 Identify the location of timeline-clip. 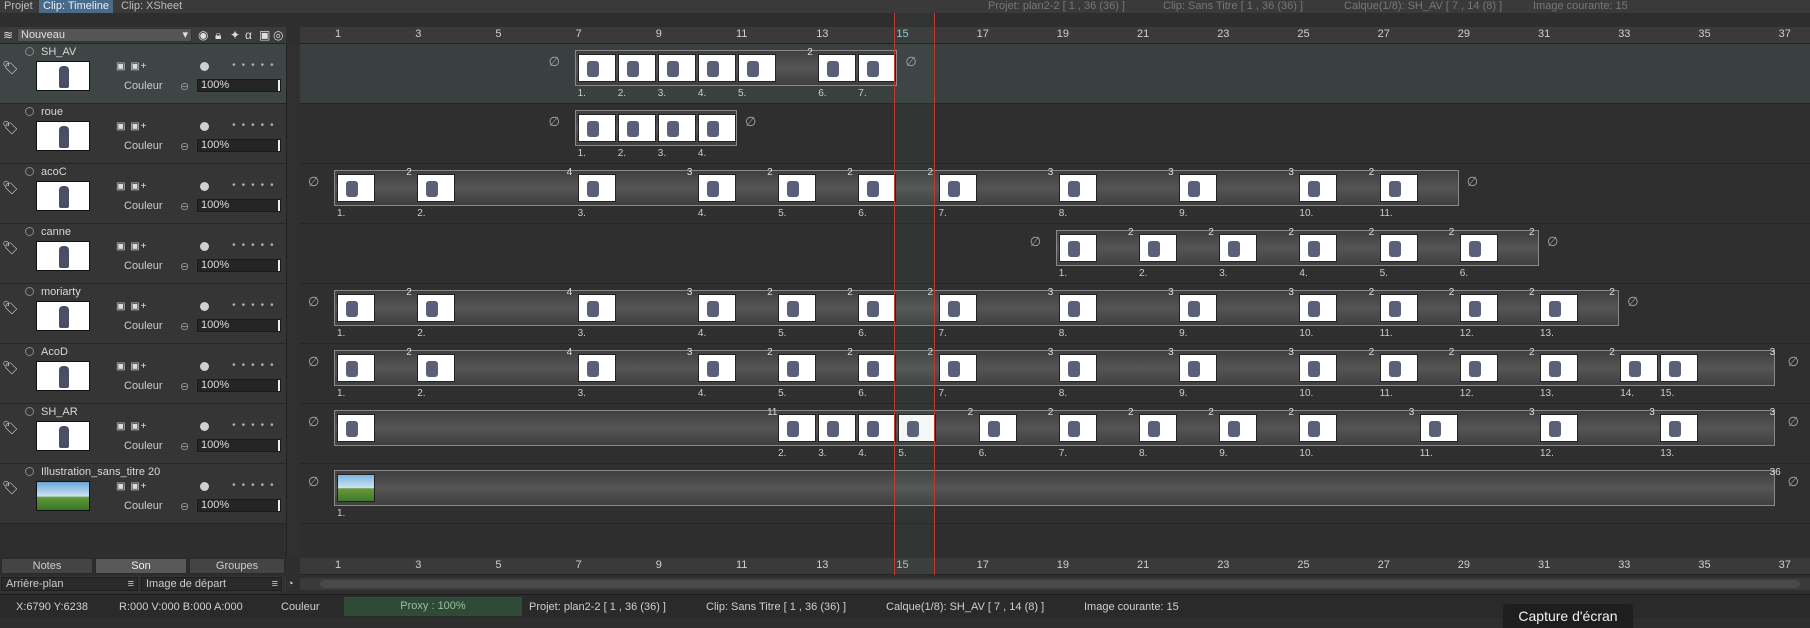
(1054, 488).